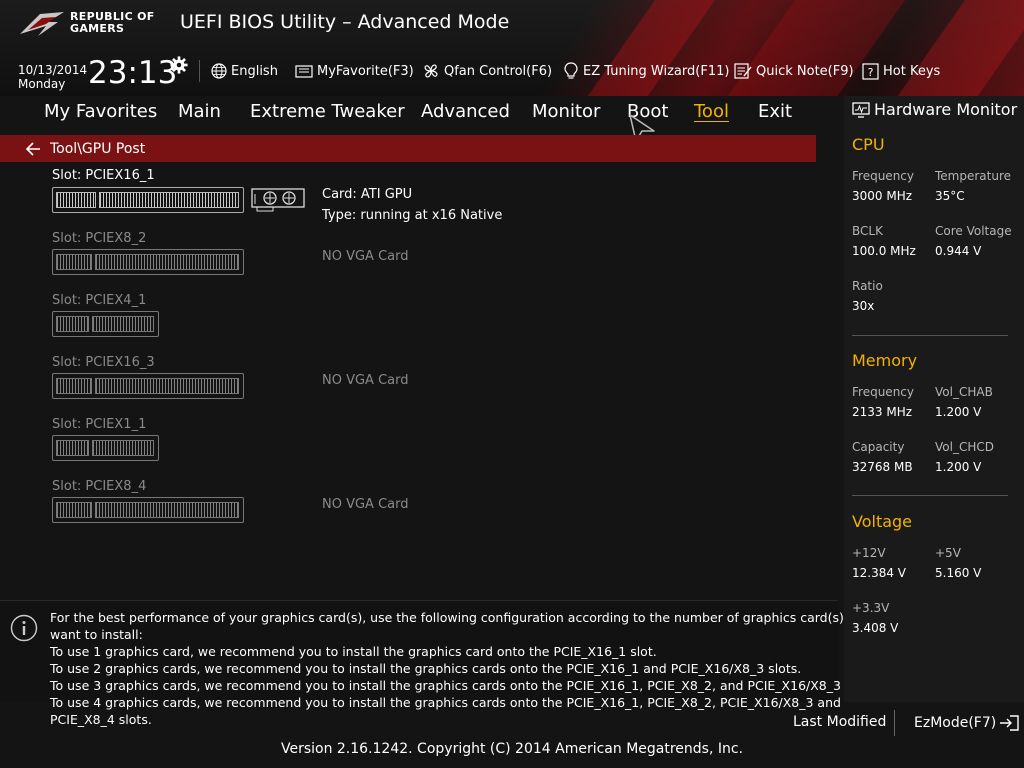 The width and height of the screenshot is (1024, 768). What do you see at coordinates (42, 24) in the screenshot?
I see `rog-eye-icon` at bounding box center [42, 24].